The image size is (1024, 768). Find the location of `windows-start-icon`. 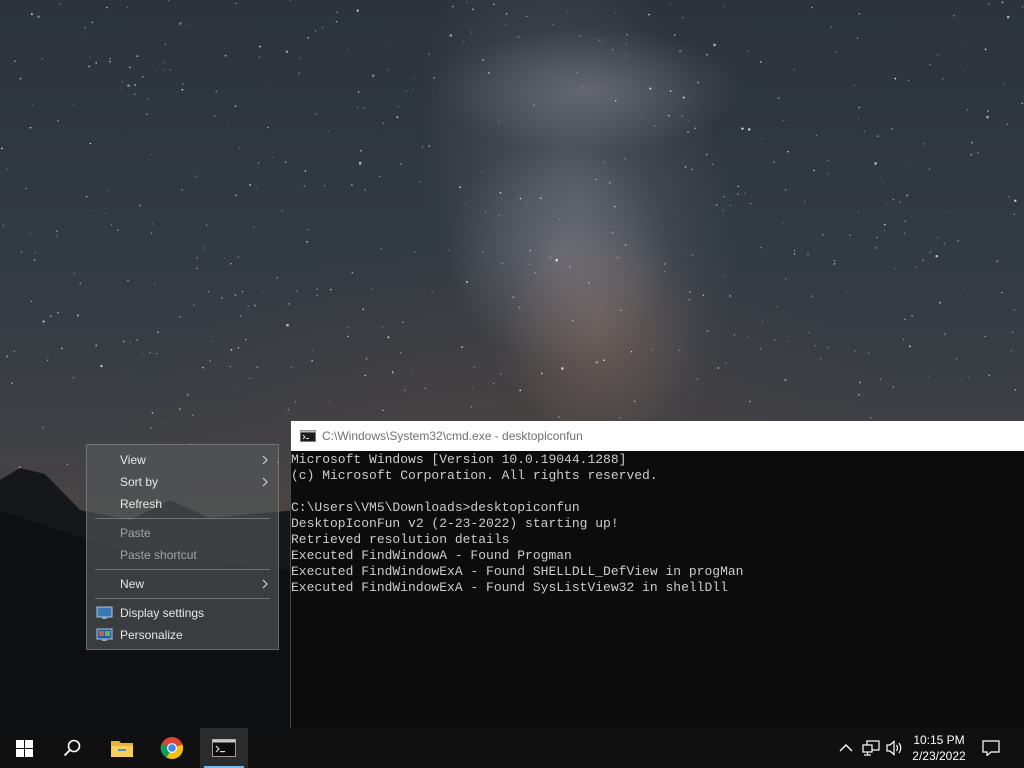

windows-start-icon is located at coordinates (24, 748).